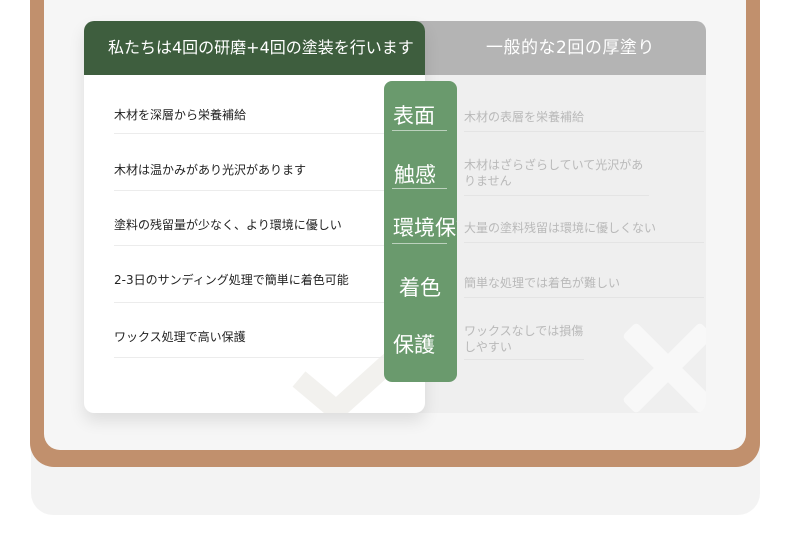 The image size is (790, 552). What do you see at coordinates (414, 345) in the screenshot?
I see `category-protection: 保護` at bounding box center [414, 345].